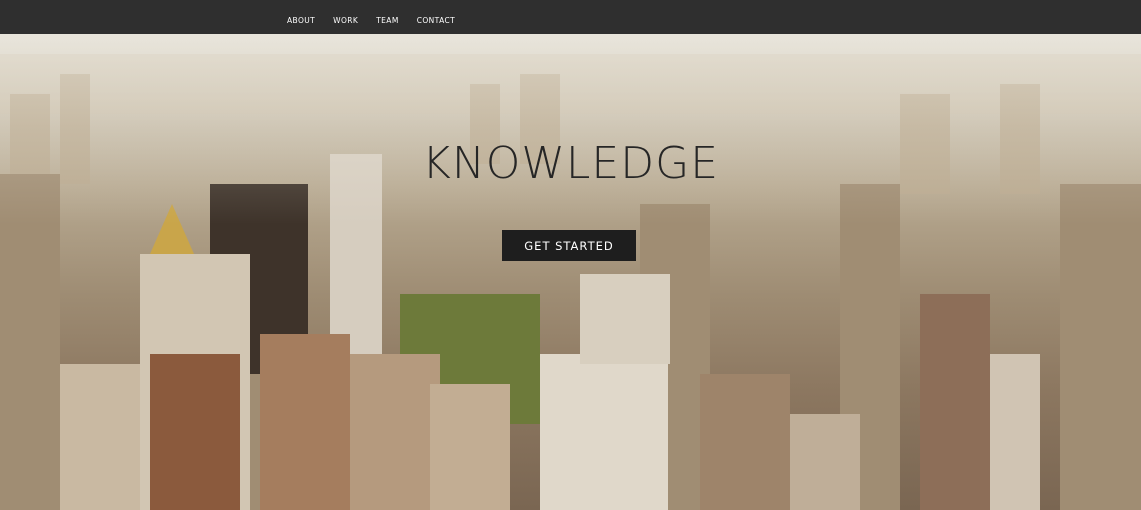  I want to click on nav-item-work: WORK, so click(354, 17).